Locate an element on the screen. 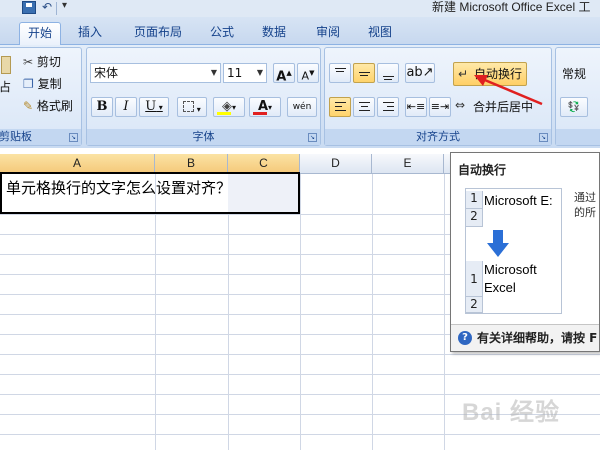 The width and height of the screenshot is (600, 450). number-format-combo: 常规 is located at coordinates (574, 73).